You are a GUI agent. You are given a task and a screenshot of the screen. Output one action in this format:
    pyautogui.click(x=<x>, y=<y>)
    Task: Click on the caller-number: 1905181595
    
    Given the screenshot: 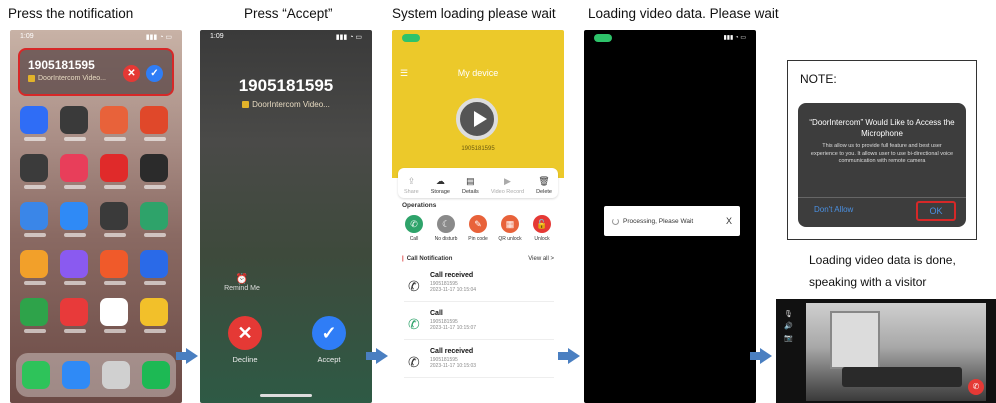 What is the action you would take?
    pyautogui.click(x=286, y=85)
    